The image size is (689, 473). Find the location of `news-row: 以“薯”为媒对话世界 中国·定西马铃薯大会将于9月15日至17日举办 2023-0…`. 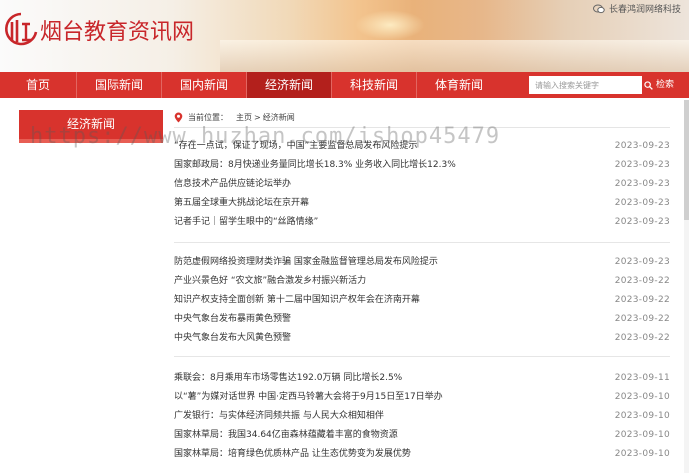

news-row: 以“薯”为媒对话世界 中国·定西马铃薯大会将于9月15日至17日举办 2023-0… is located at coordinates (422, 397).